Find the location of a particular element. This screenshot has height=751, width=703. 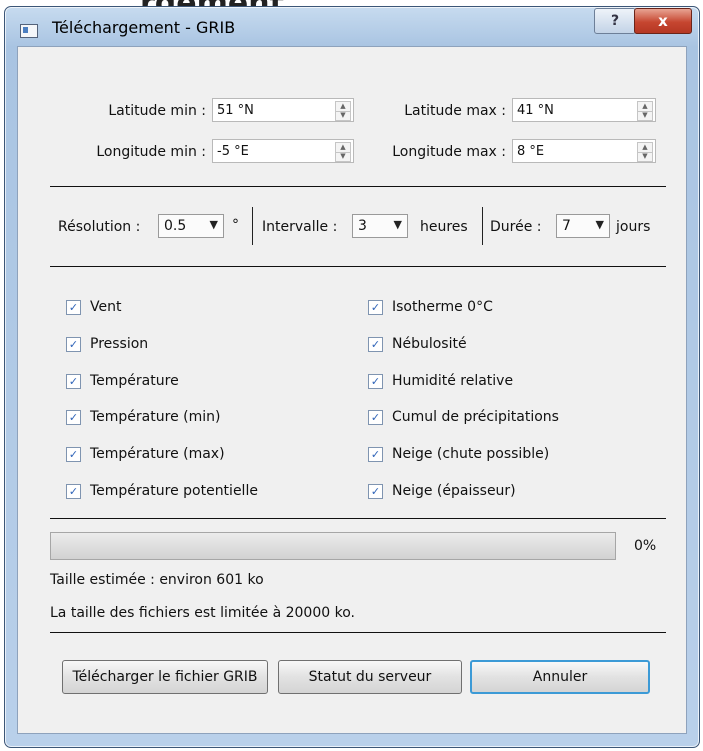

duration-combo: 7 ▼ is located at coordinates (583, 226).